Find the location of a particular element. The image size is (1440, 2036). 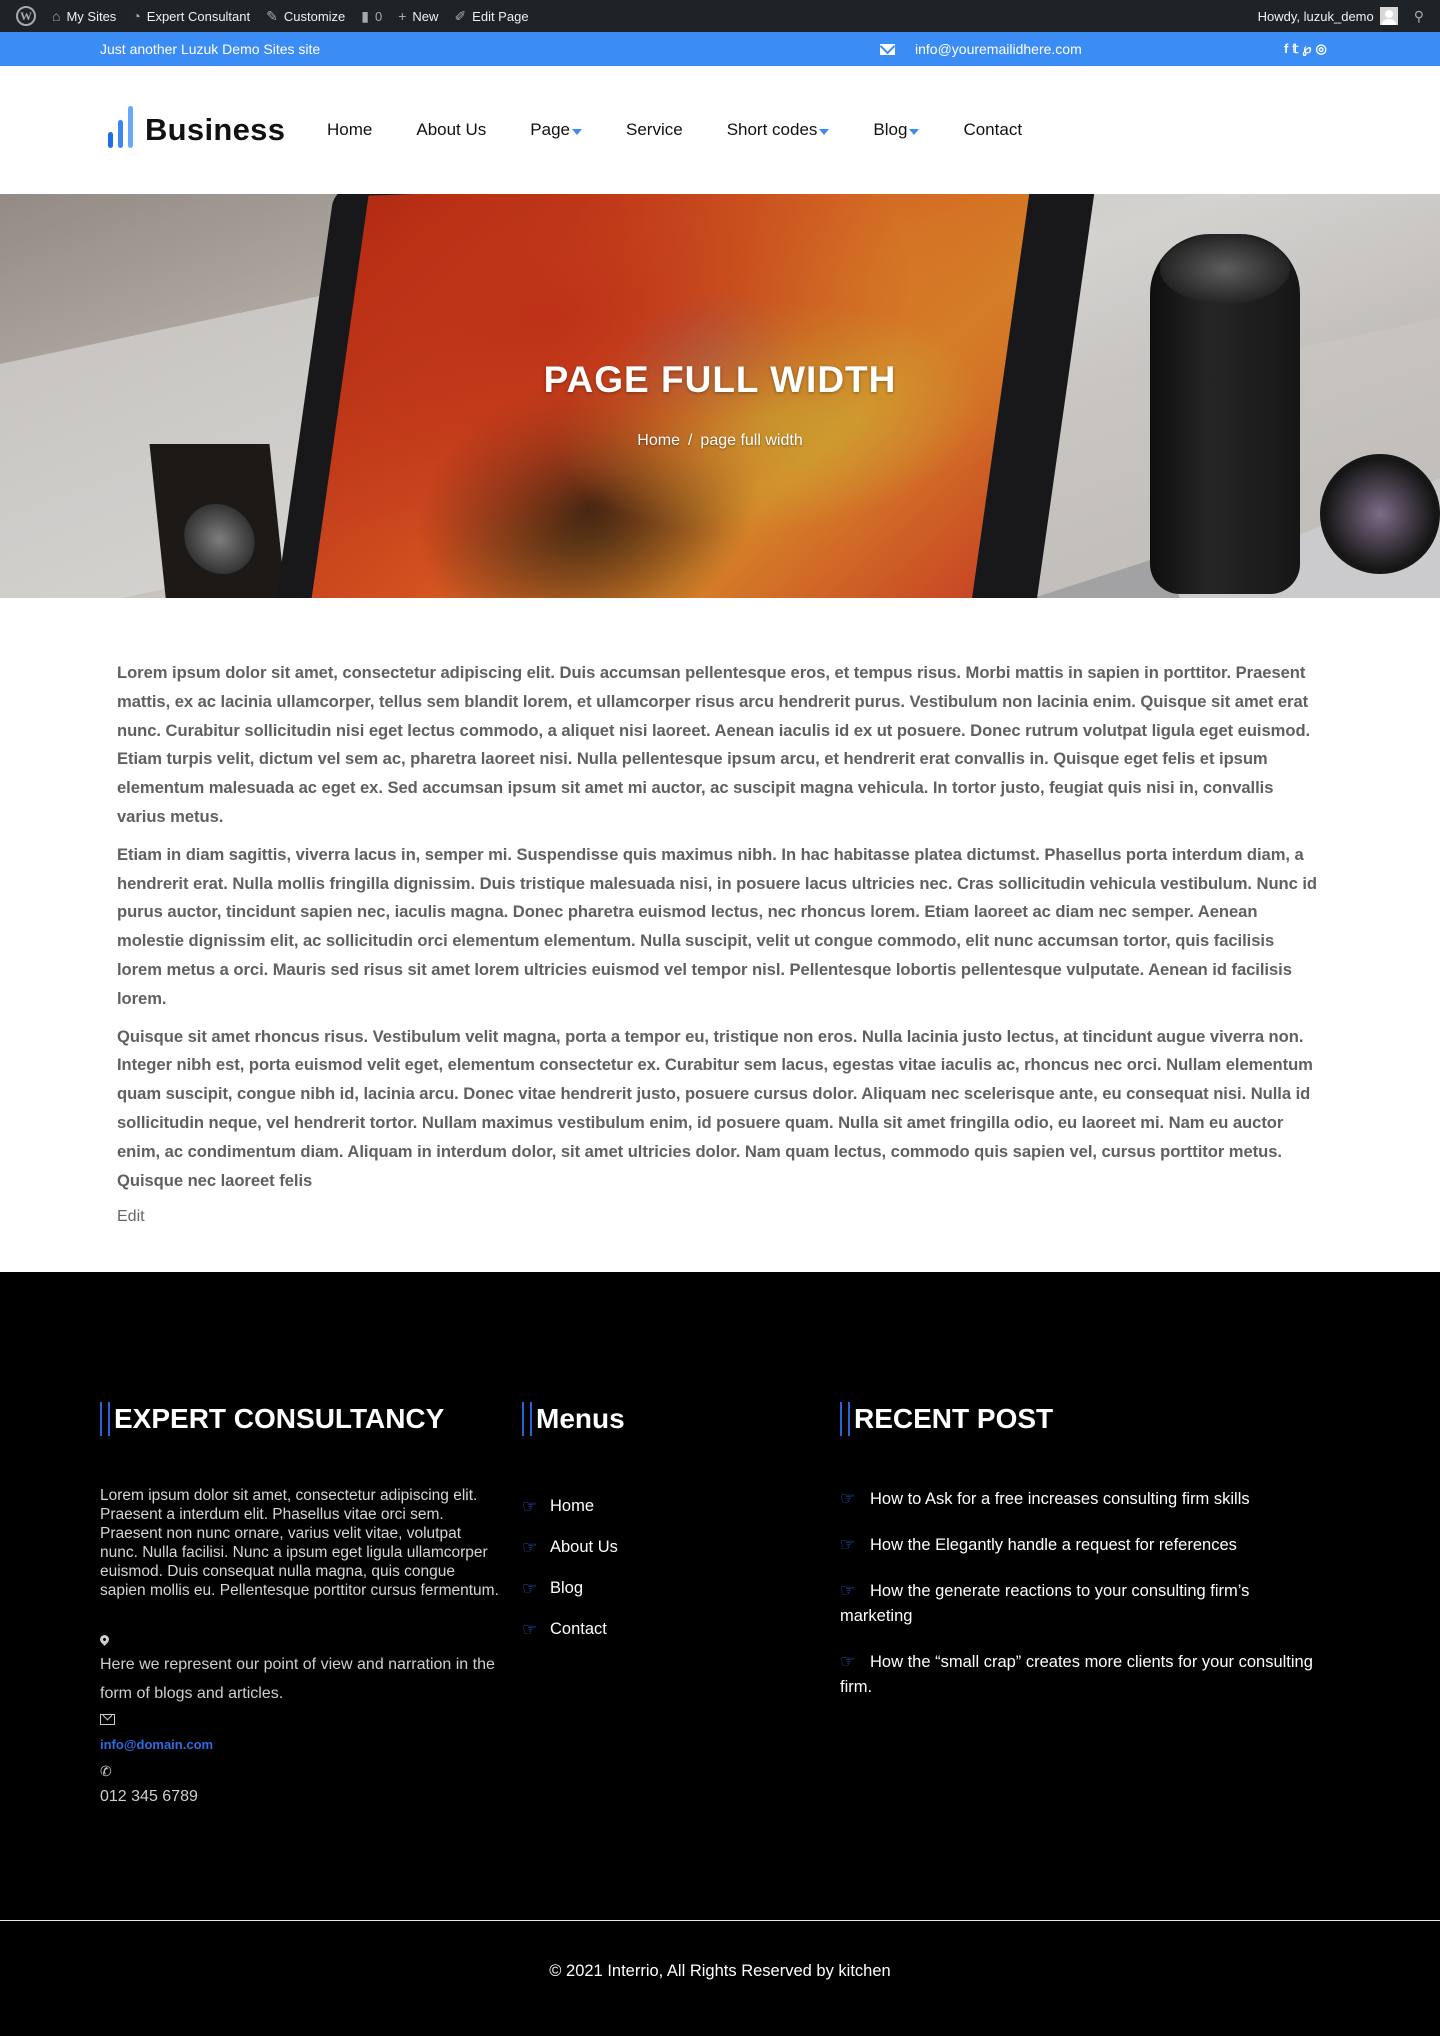

avatar is located at coordinates (1388, 16).